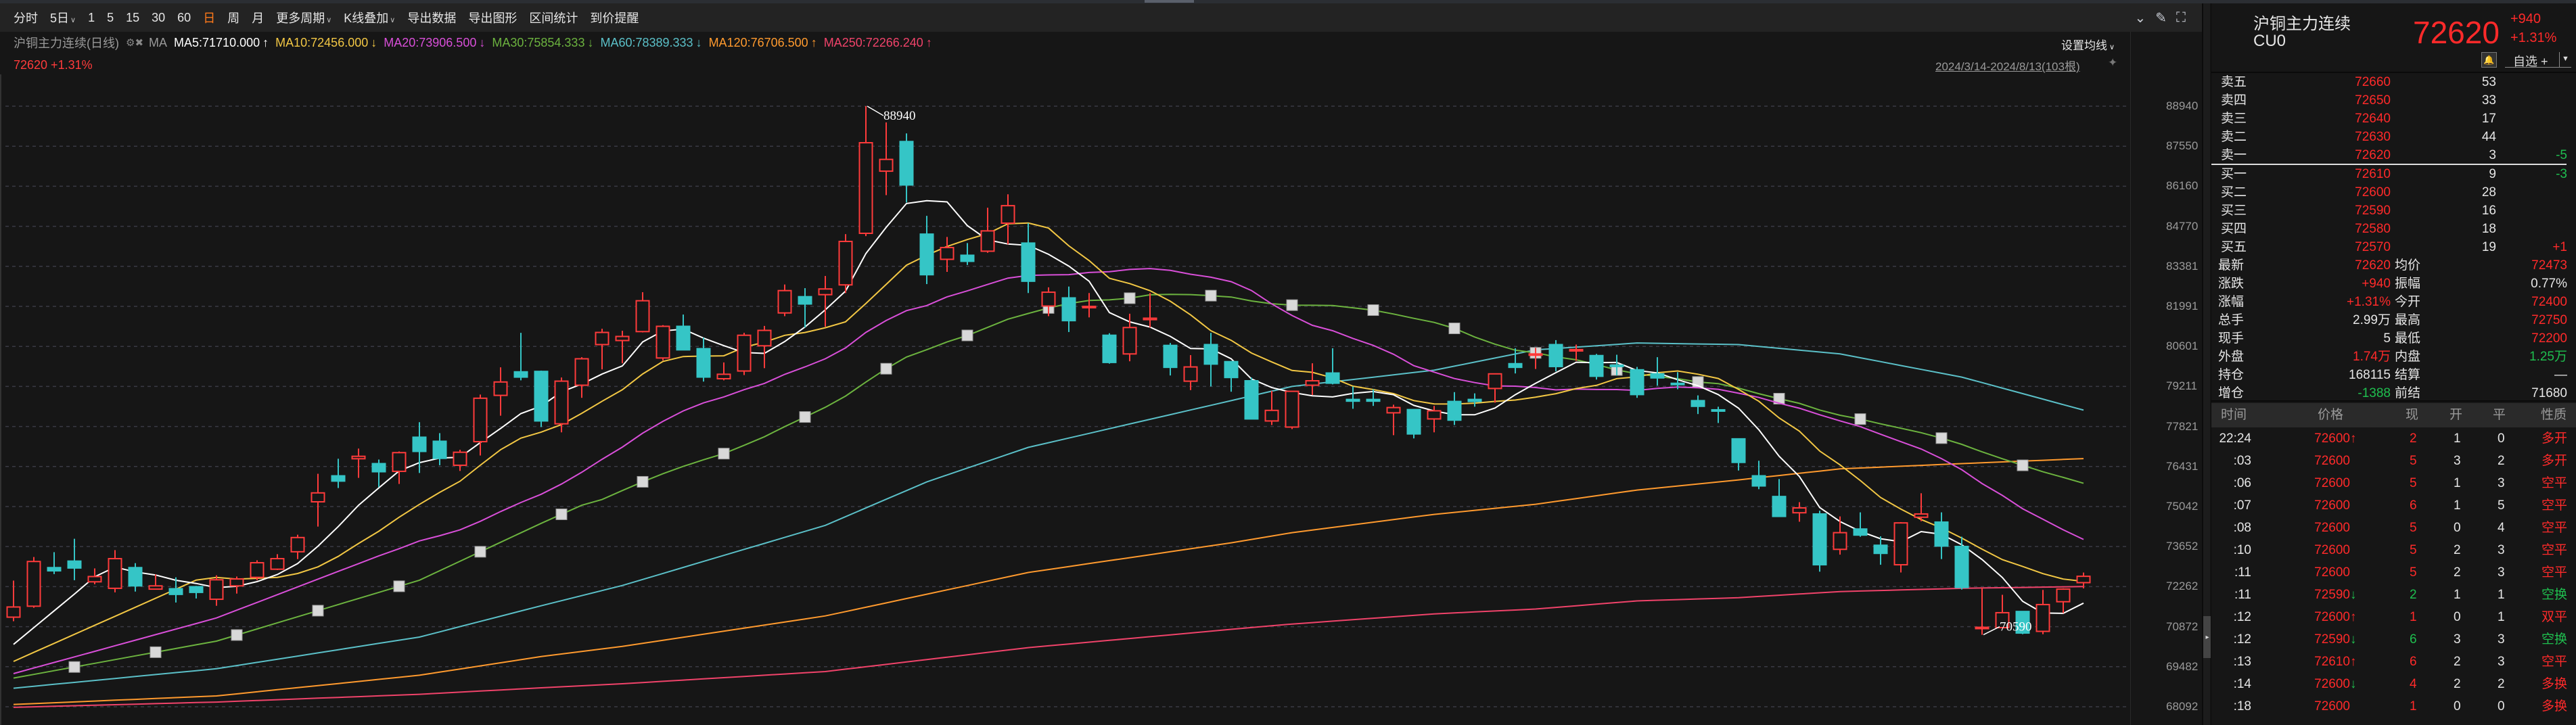 The height and width of the screenshot is (725, 2576). Describe the element at coordinates (2373, 229) in the screenshot. I see `level-price: 72580` at that location.